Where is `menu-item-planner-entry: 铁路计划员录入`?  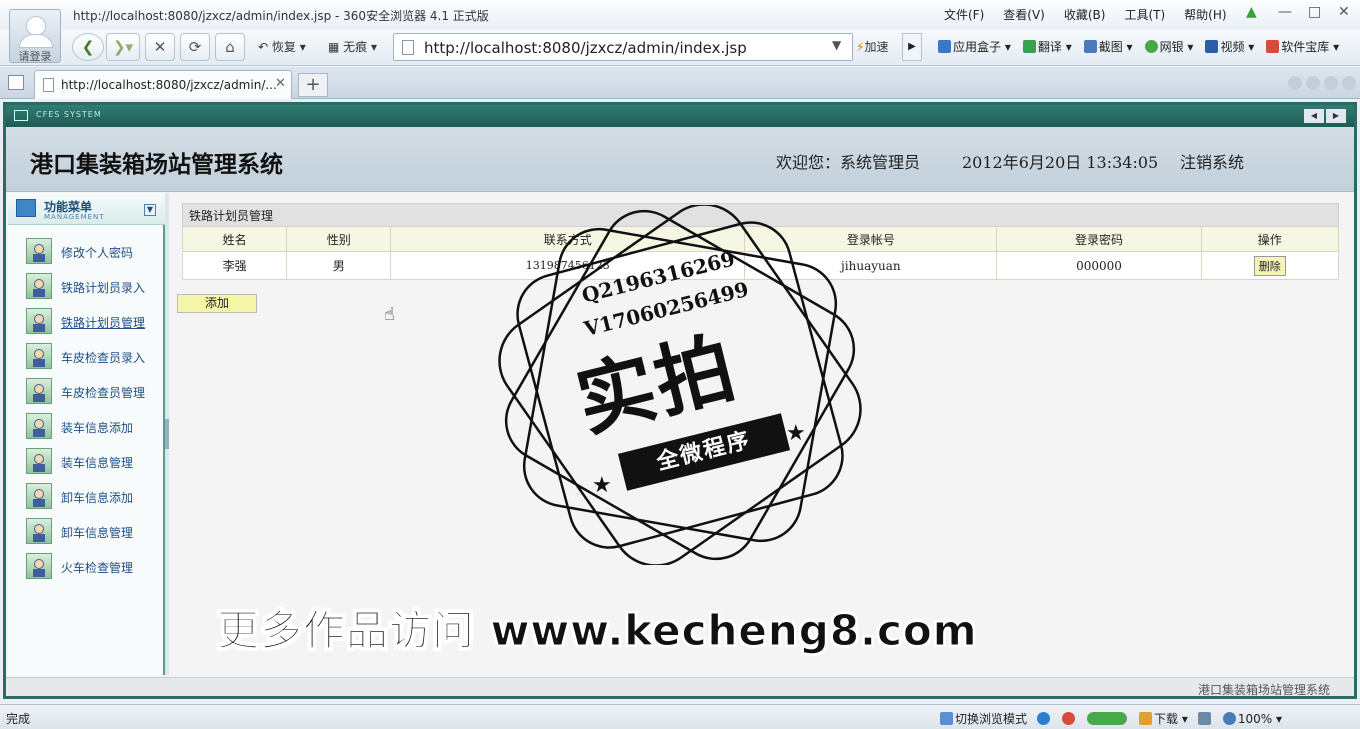
menu-item-planner-entry: 铁路计划员录入 is located at coordinates (86, 288).